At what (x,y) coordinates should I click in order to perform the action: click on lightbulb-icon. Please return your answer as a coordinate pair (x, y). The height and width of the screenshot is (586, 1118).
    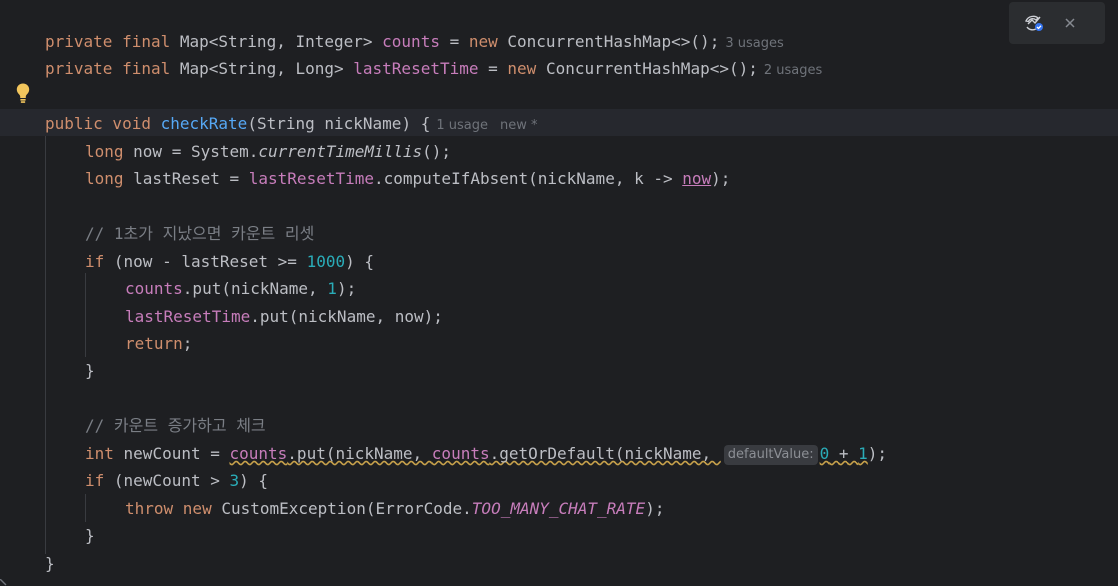
    Looking at the image, I should click on (23, 93).